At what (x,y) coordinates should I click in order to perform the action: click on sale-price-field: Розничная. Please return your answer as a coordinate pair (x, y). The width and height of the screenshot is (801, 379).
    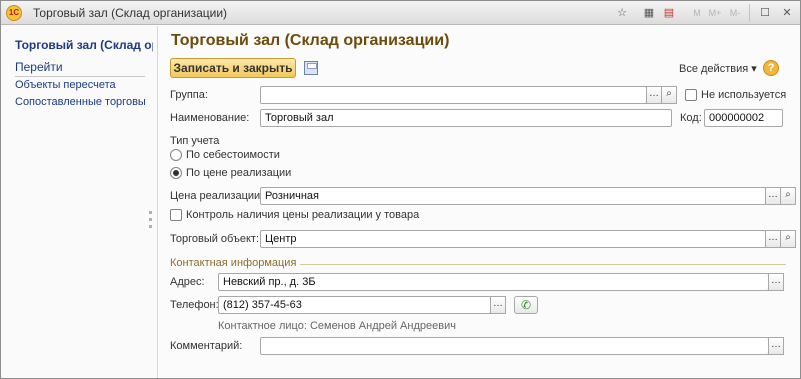
    Looking at the image, I should click on (513, 196).